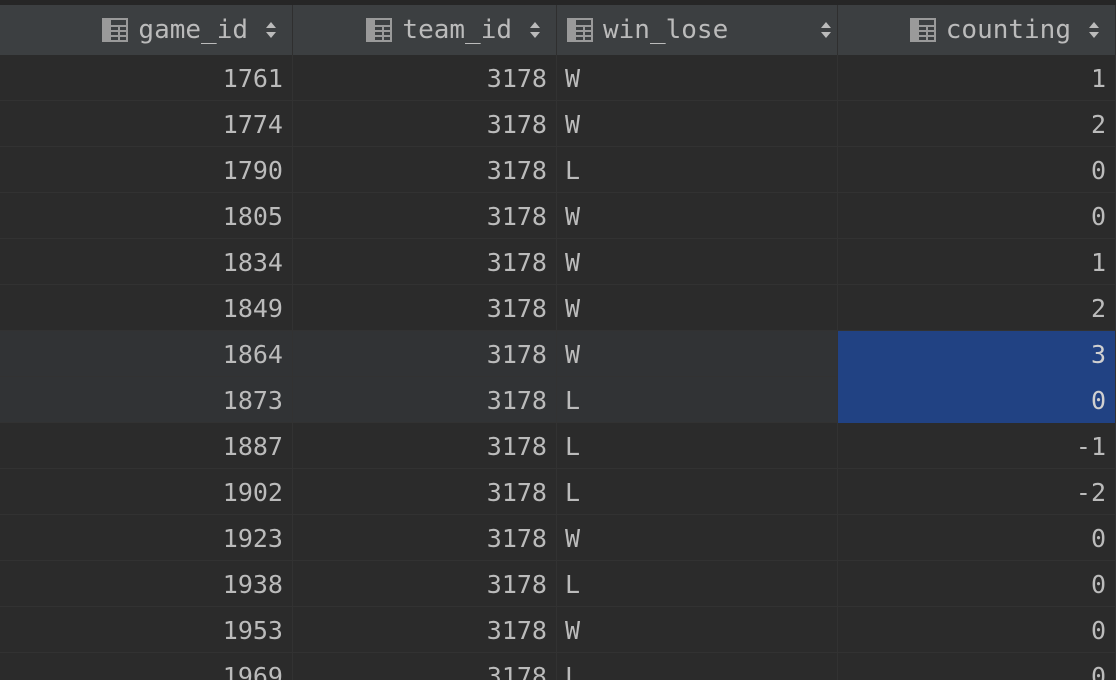  I want to click on cell-game-id: 1790, so click(146, 170).